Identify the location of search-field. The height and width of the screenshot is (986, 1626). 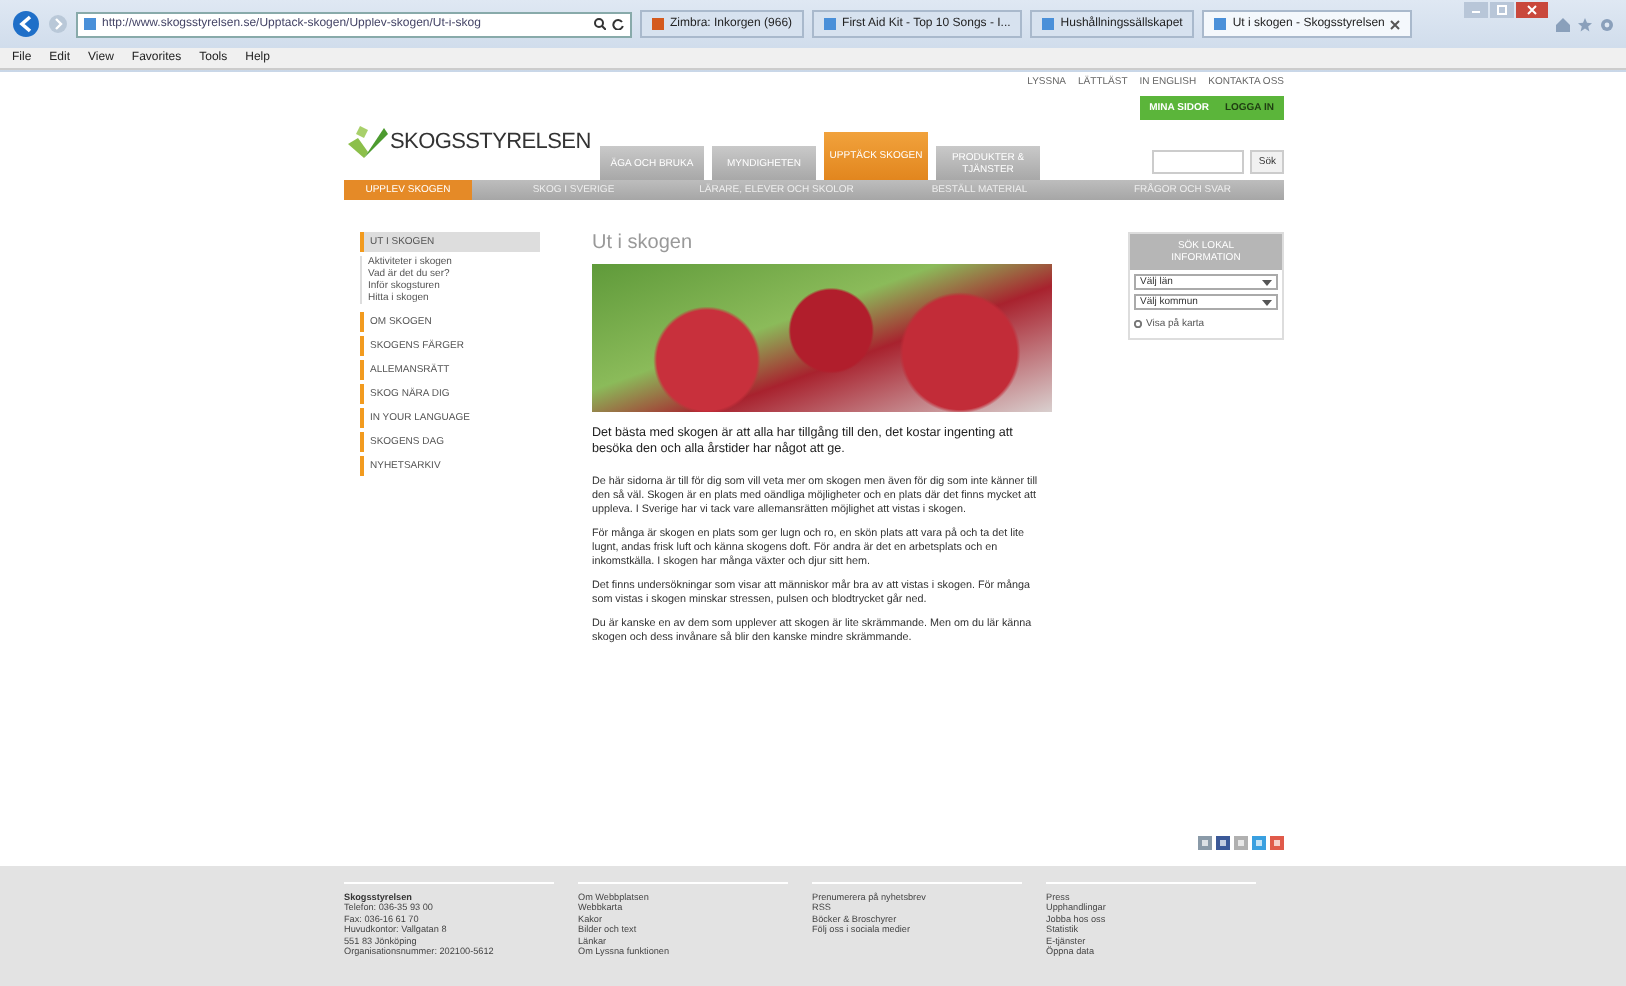
(1198, 162).